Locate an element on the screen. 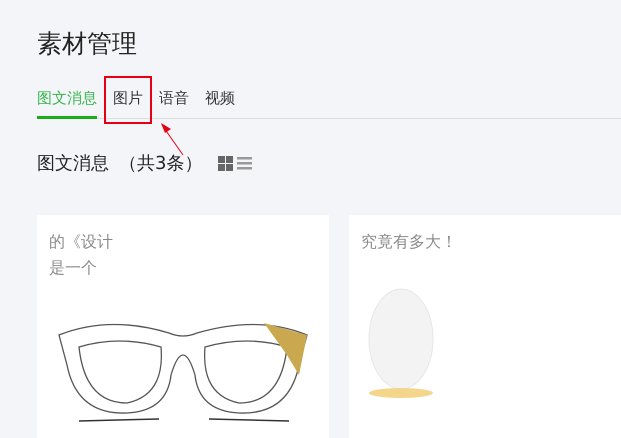 This screenshot has width=621, height=438. list-view-icon is located at coordinates (244, 163).